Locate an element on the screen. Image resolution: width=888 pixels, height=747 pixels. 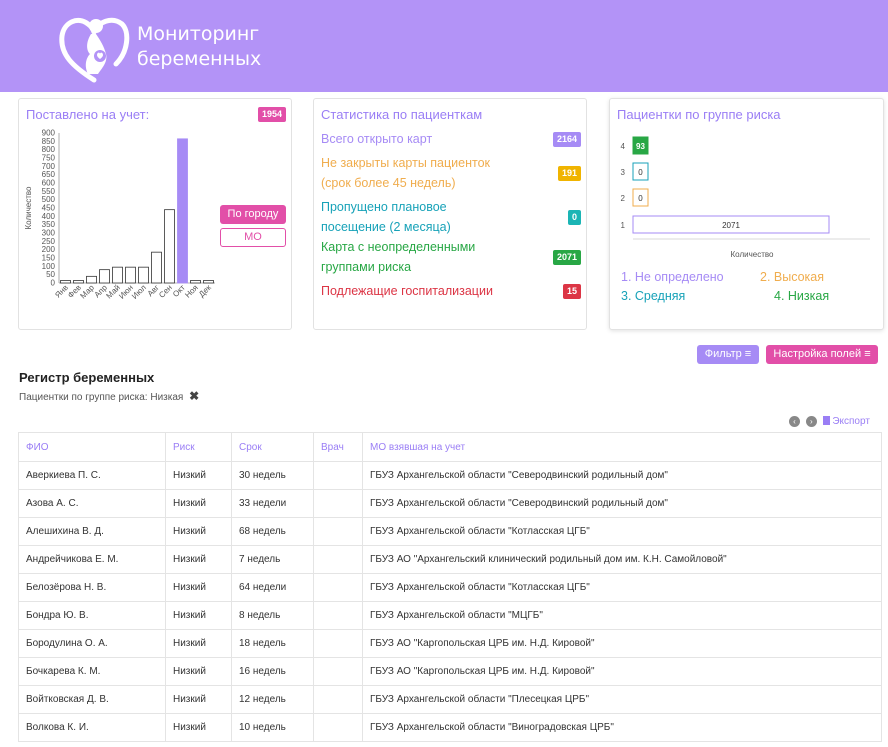
app-title-line1: Мониторинг is located at coordinates (198, 34).